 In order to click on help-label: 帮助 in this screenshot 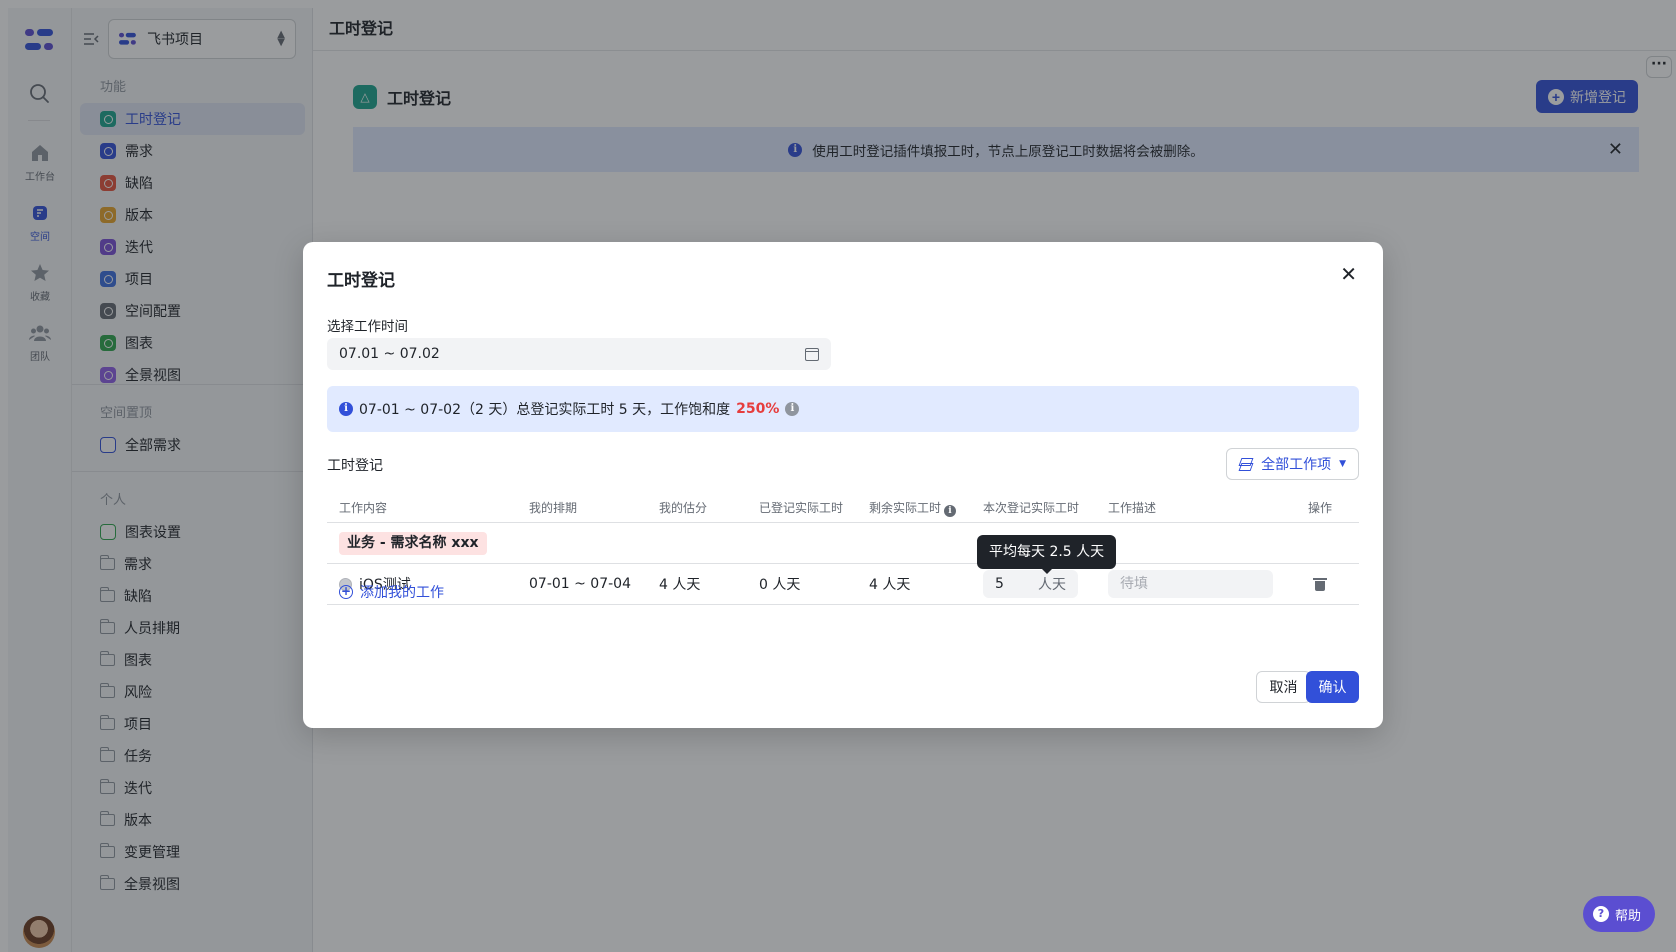, I will do `click(1627, 916)`.